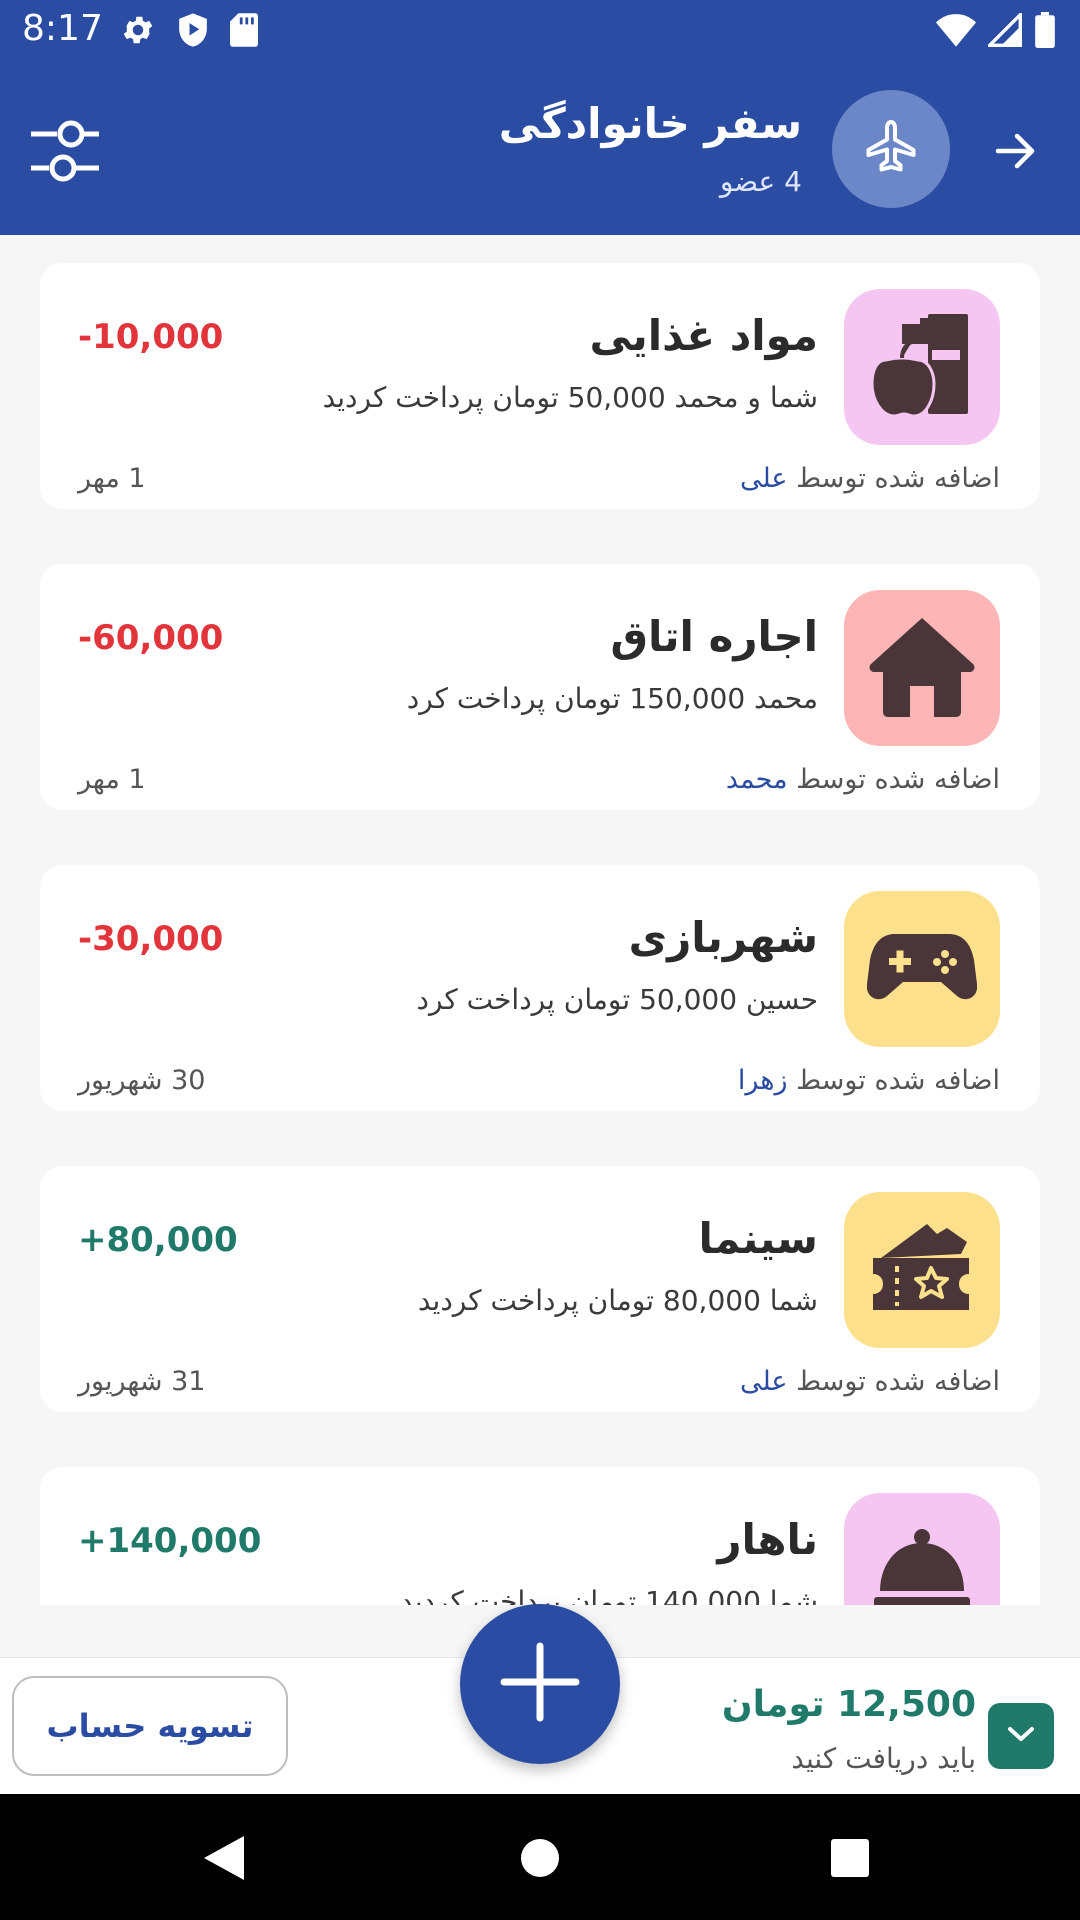 The image size is (1080, 1920). What do you see at coordinates (158, 1240) in the screenshot?
I see `expense-amount: +80,000` at bounding box center [158, 1240].